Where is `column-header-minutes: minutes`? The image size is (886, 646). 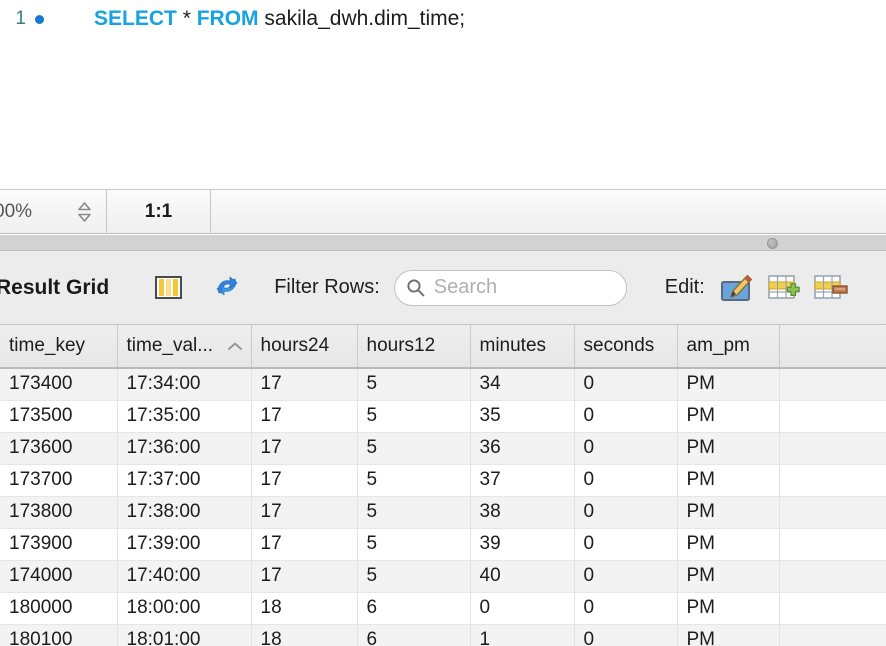
column-header-minutes: minutes is located at coordinates (522, 347).